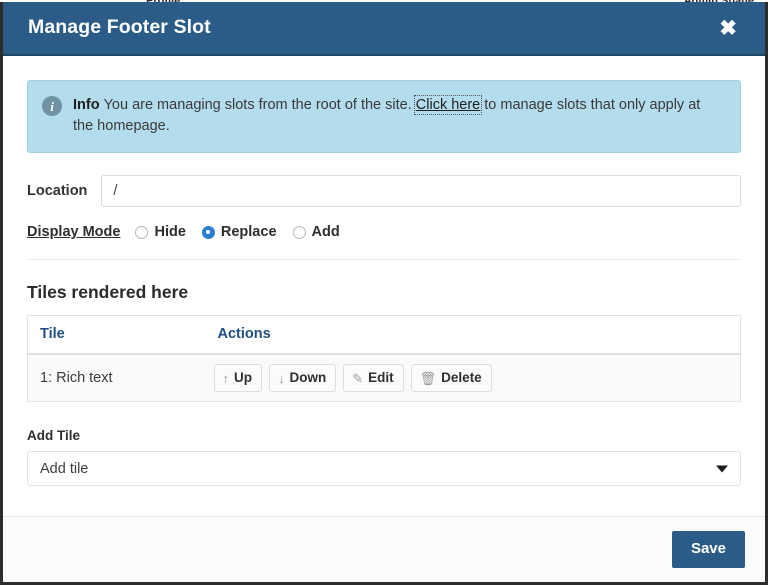  I want to click on chevron-down-icon, so click(722, 469).